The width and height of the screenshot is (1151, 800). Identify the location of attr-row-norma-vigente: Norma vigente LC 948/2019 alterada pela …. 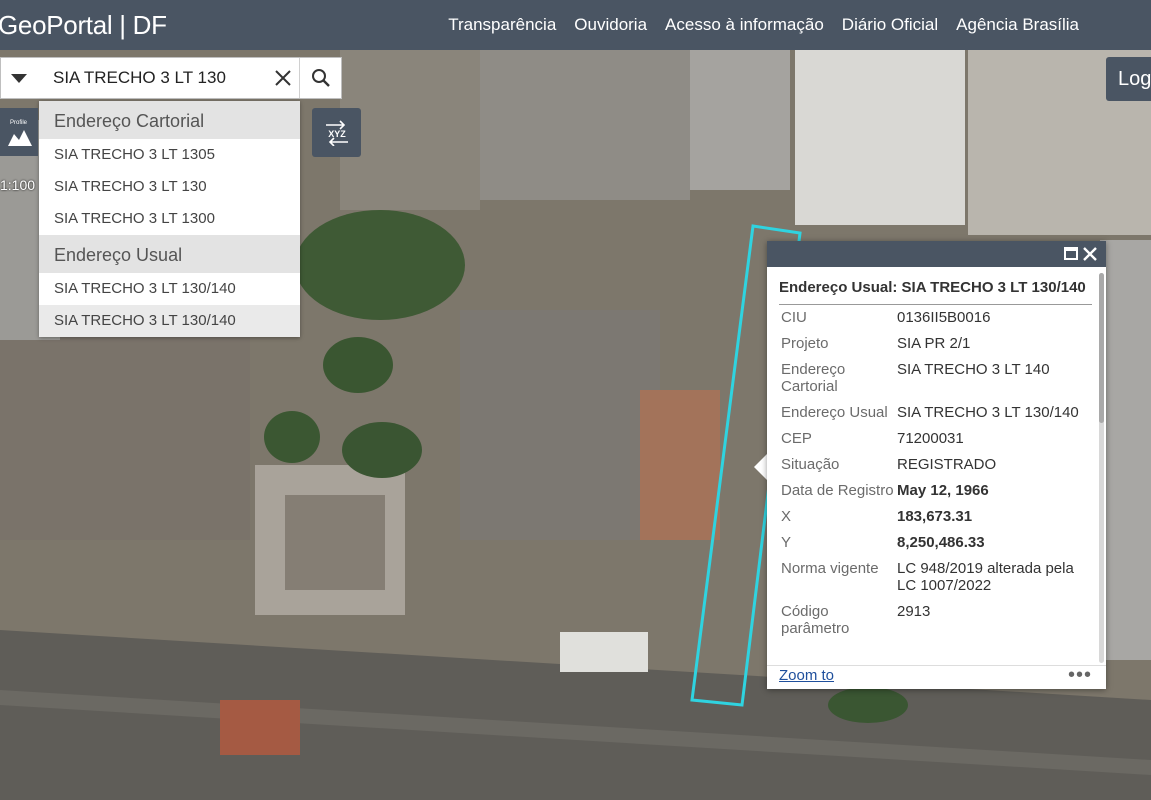
(932, 577).